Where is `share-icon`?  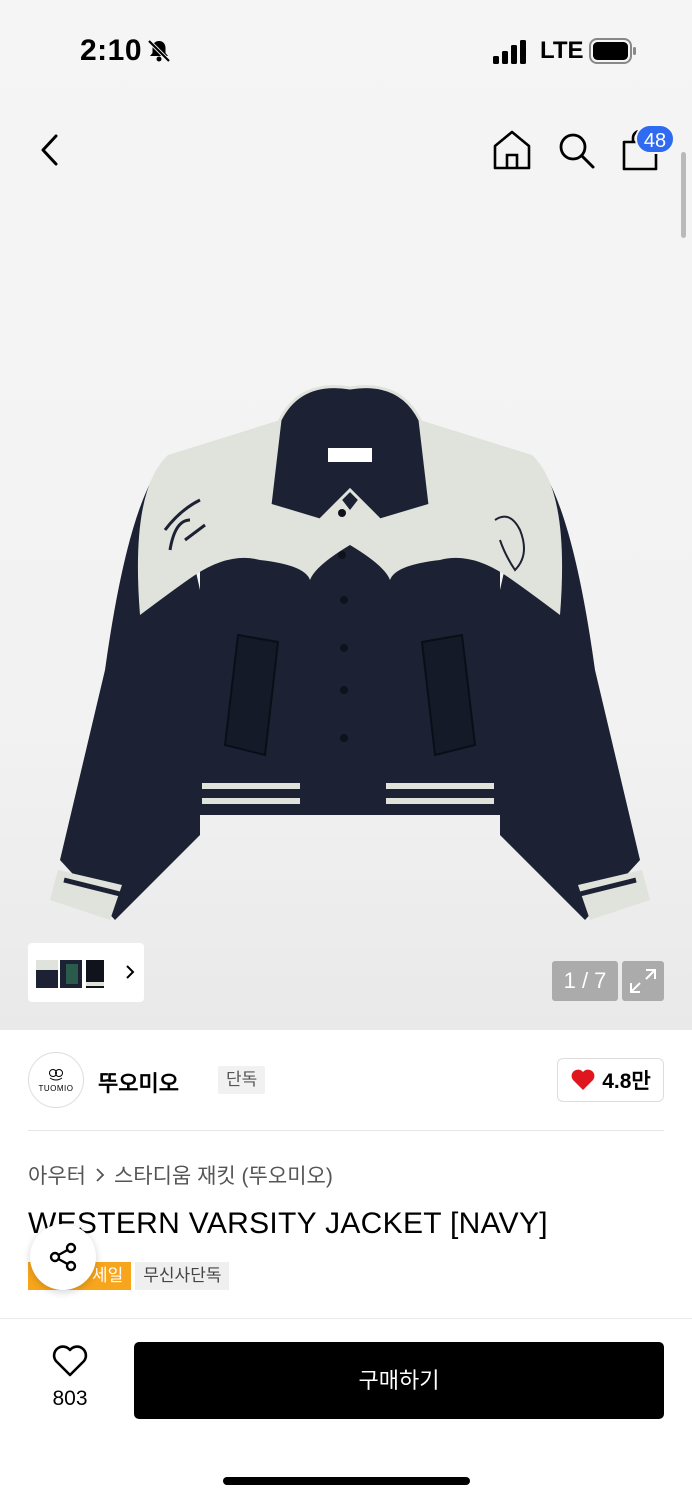
share-icon is located at coordinates (63, 1257).